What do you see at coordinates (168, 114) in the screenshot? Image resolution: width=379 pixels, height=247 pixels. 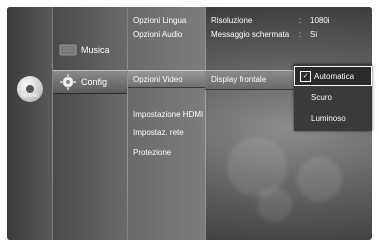 I see `submenu-item-impostazione-hdmi: Impostazione HDMI` at bounding box center [168, 114].